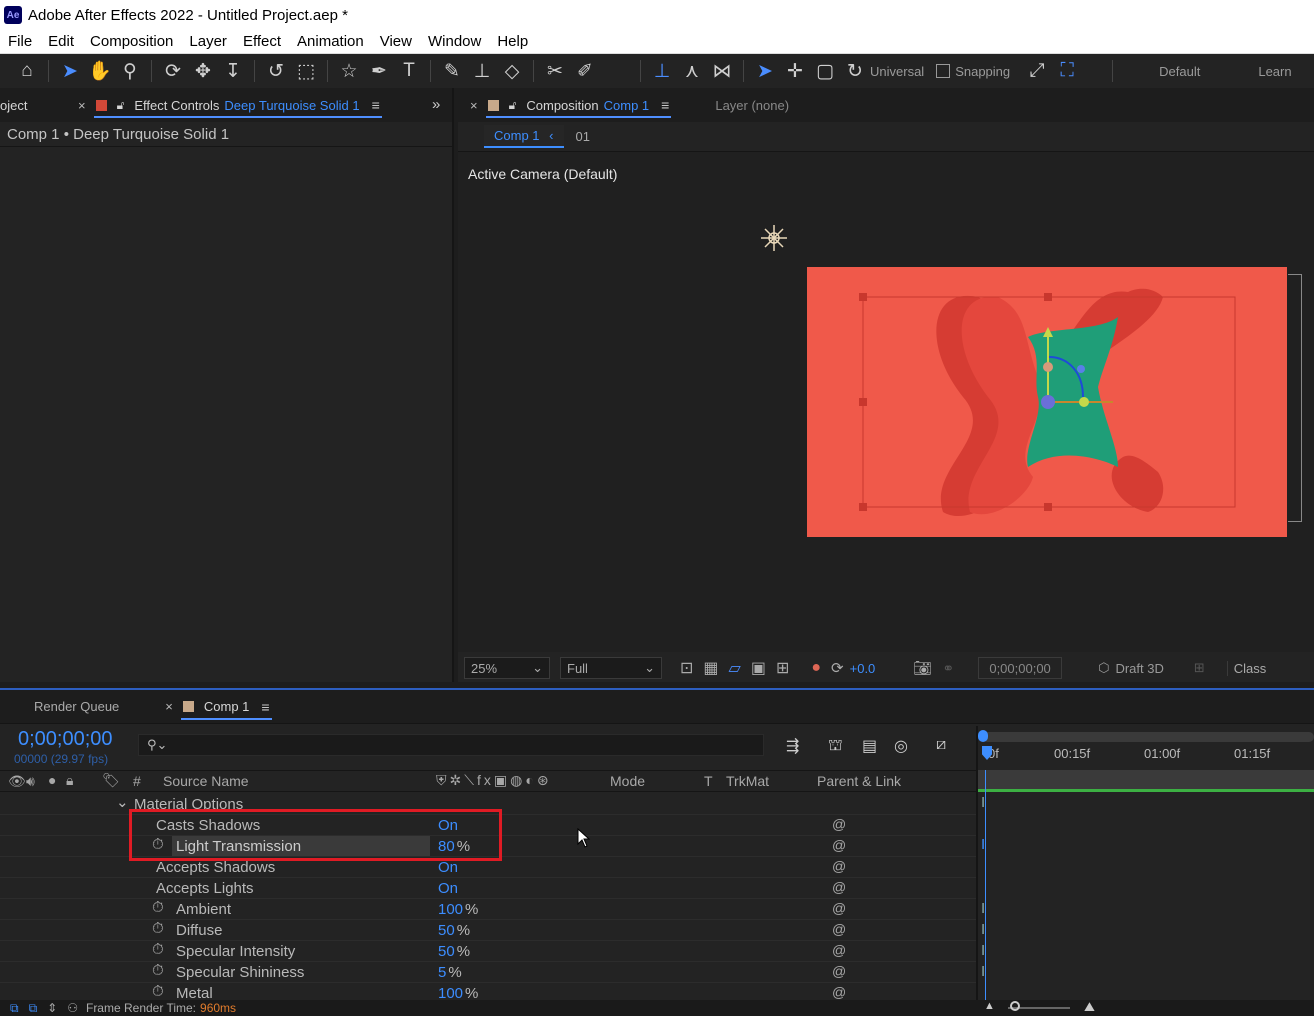  Describe the element at coordinates (14, 1008) in the screenshot. I see `layer-switches-icon: ⧉` at that location.